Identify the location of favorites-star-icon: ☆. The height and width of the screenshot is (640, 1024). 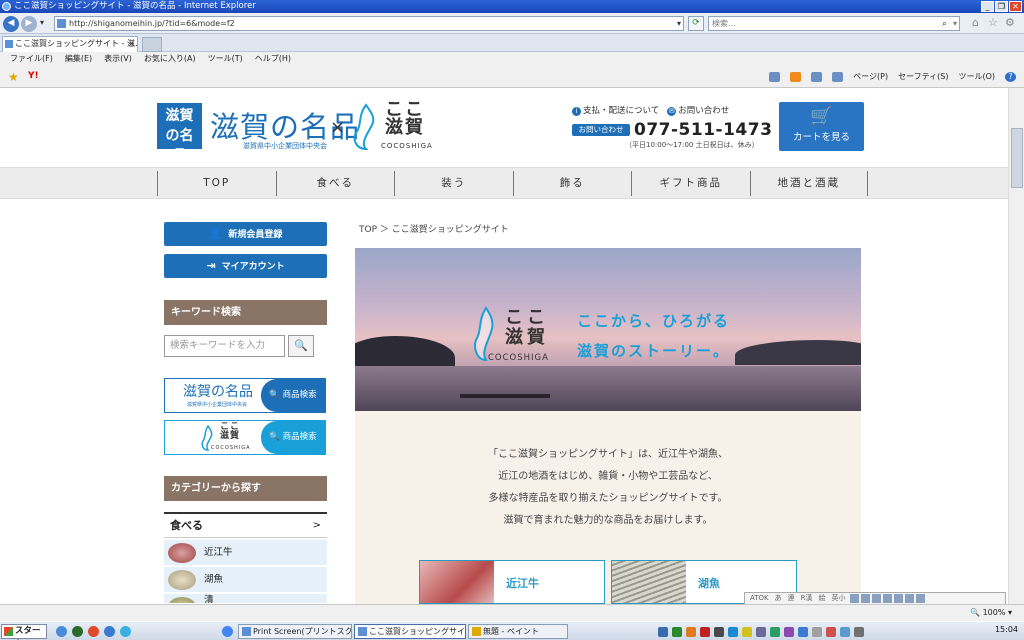
(993, 23).